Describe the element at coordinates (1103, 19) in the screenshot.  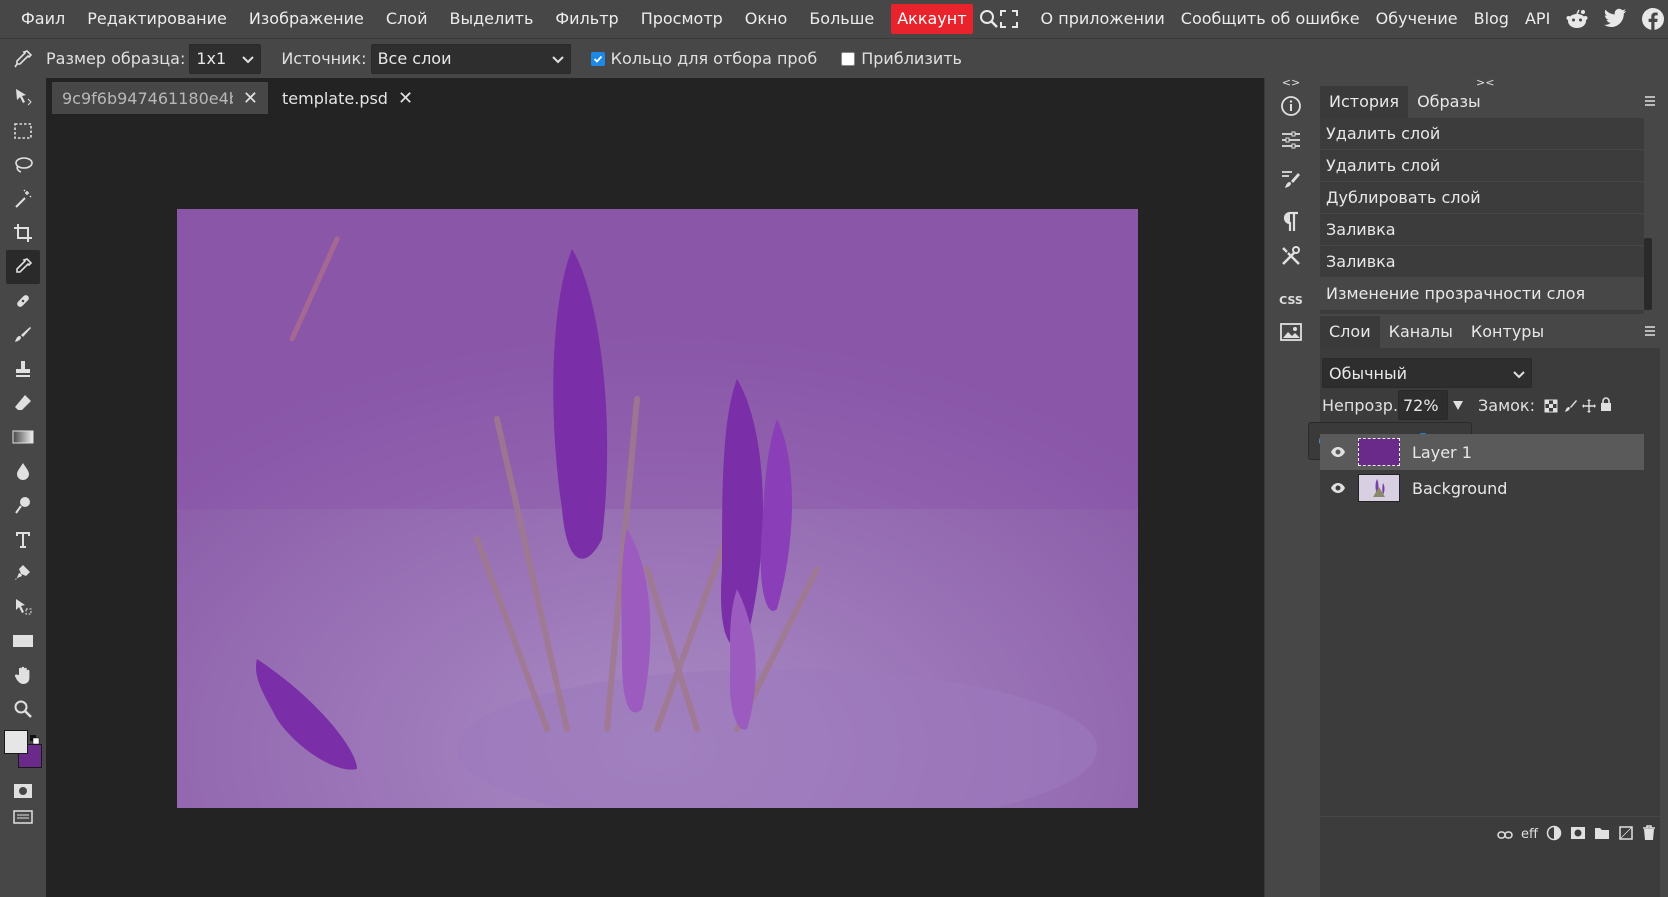
I see `menu-about: О приложении` at that location.